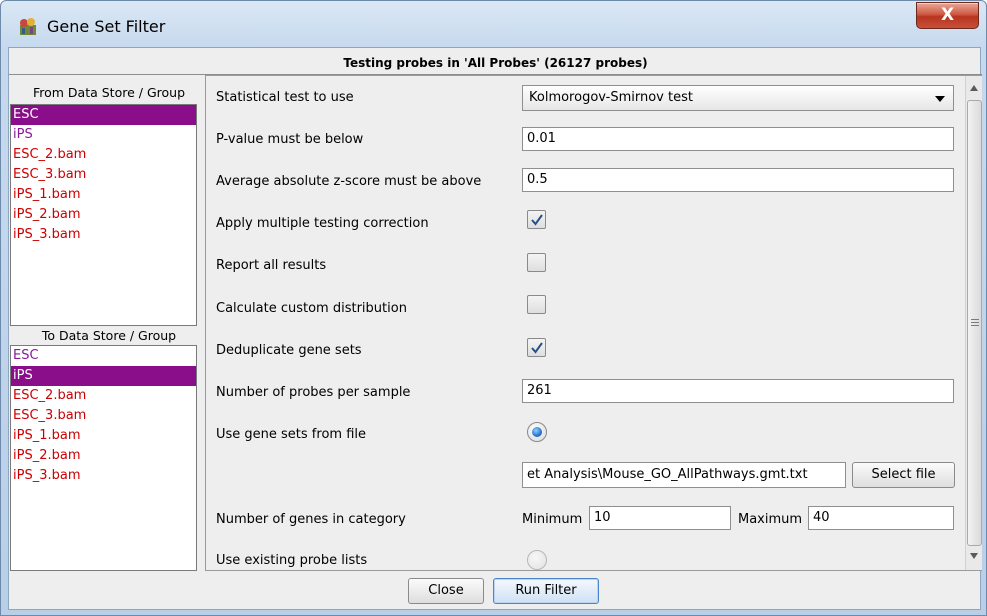 The height and width of the screenshot is (616, 987). Describe the element at coordinates (684, 475) in the screenshot. I see `gene-set-file-path-input: et Analysis\Mouse_GO_AllPathways.gmt.txt` at that location.